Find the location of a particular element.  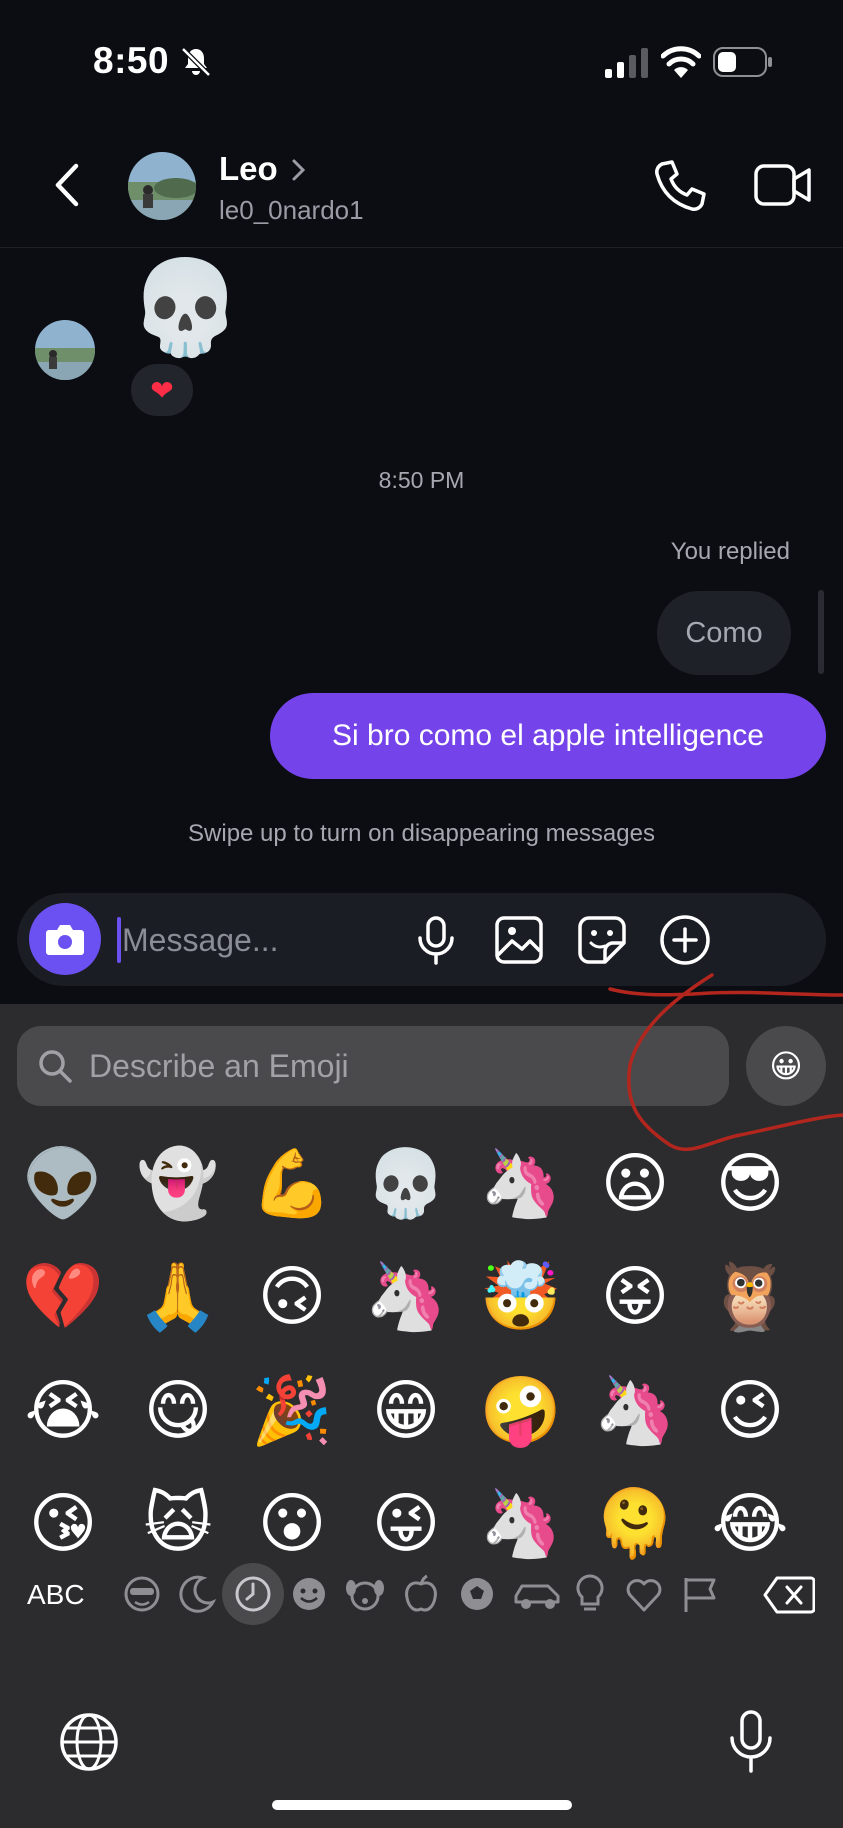

camera-button is located at coordinates (65, 939).